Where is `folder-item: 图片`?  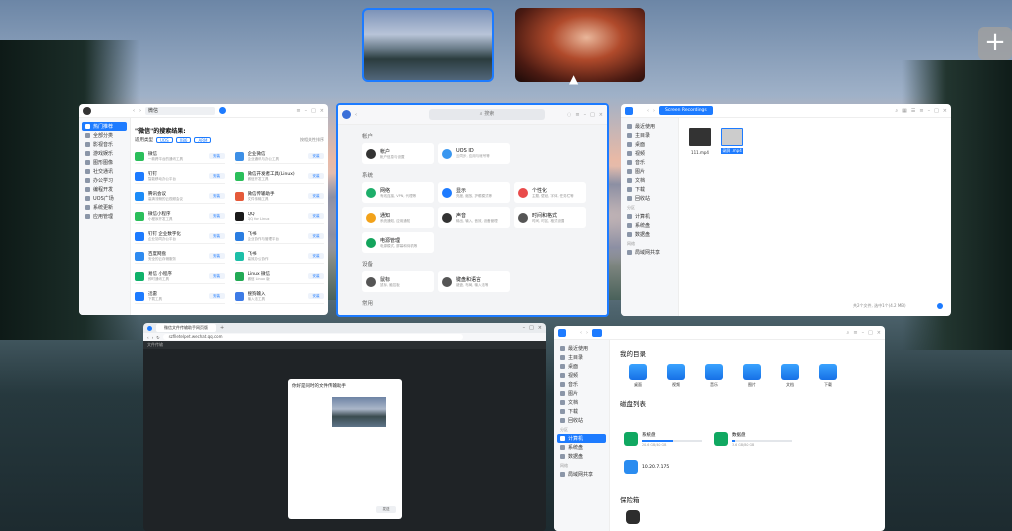 folder-item: 图片 is located at coordinates (752, 376).